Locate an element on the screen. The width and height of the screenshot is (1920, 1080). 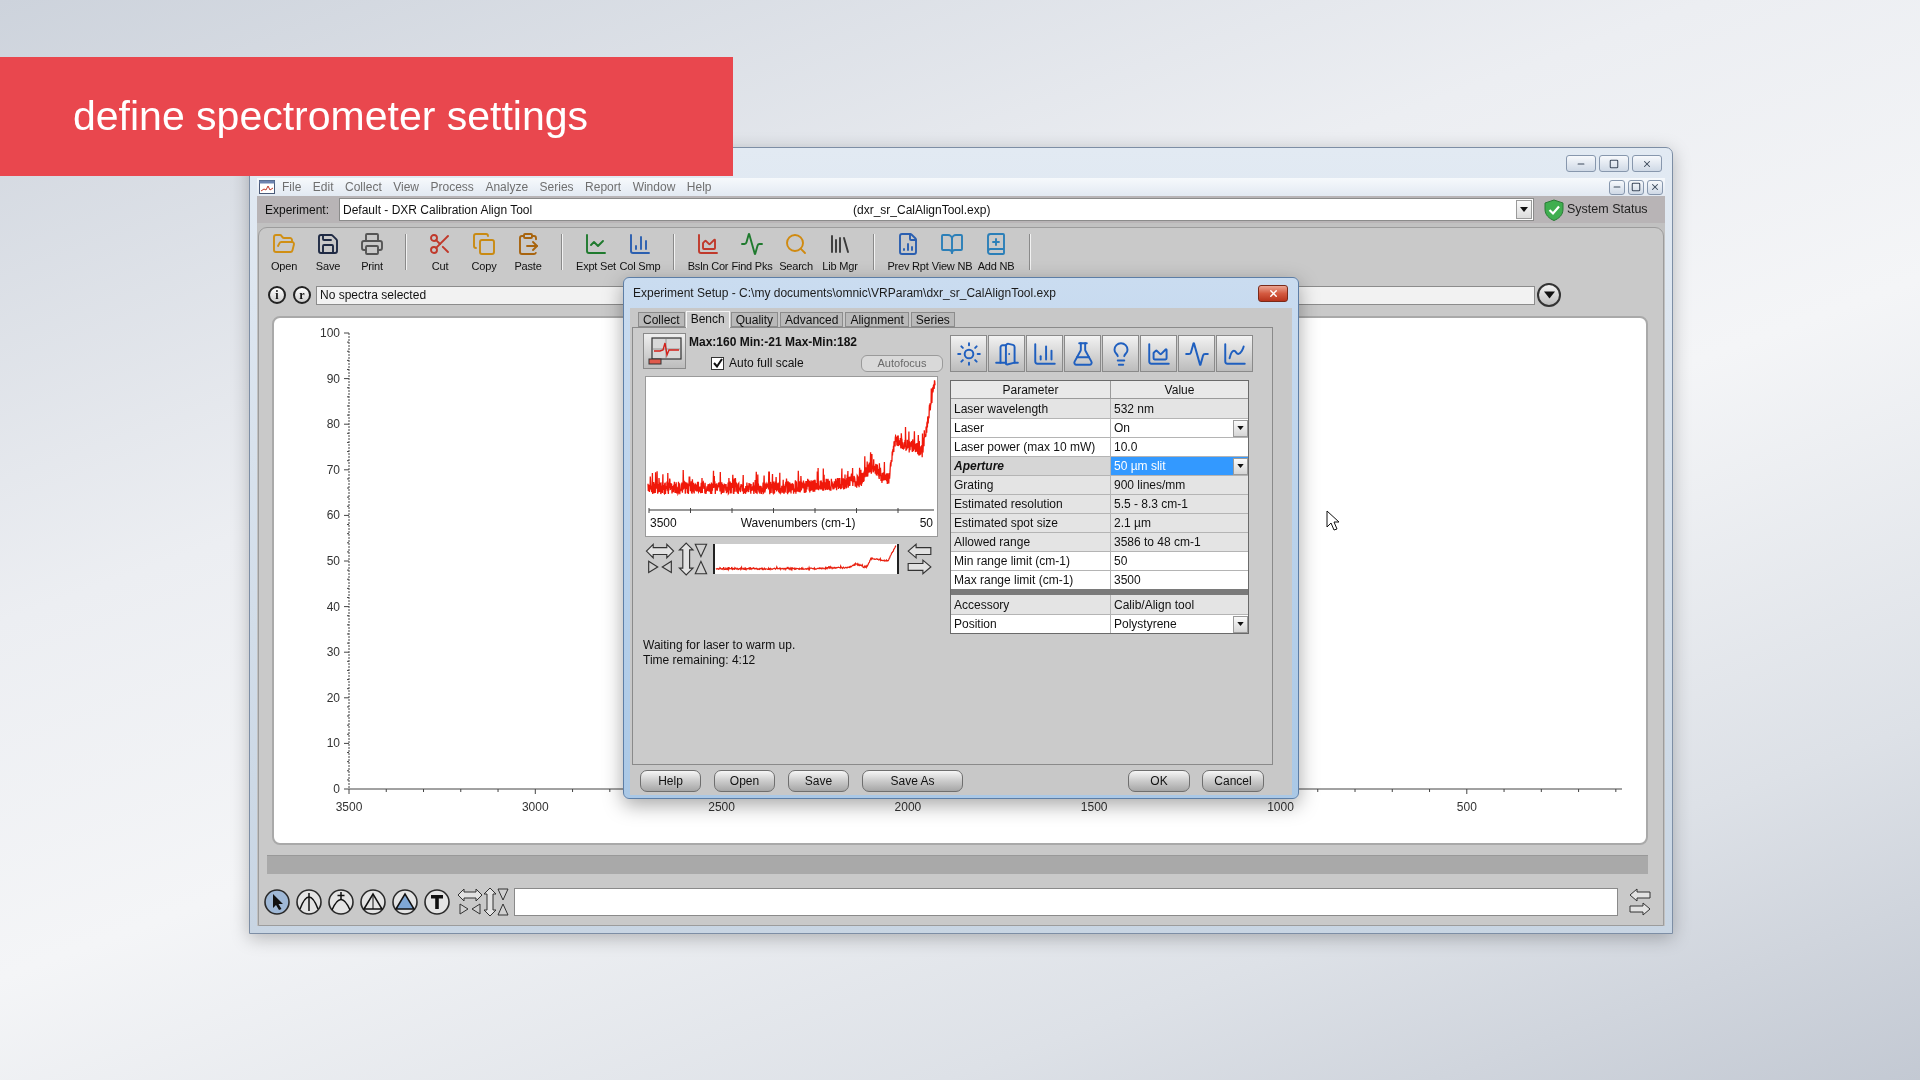
toolbar-button: Print is located at coordinates (372, 253).